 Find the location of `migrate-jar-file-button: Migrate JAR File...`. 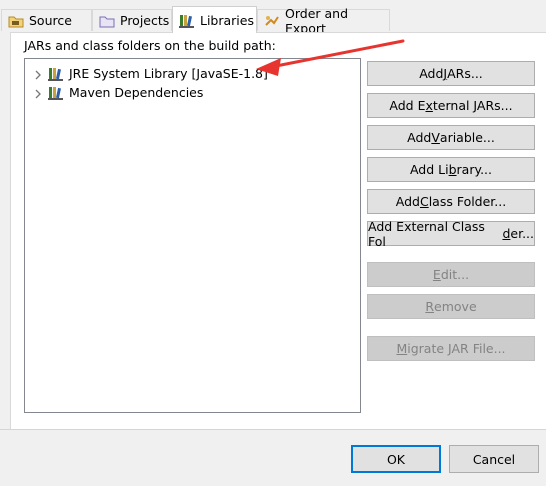

migrate-jar-file-button: Migrate JAR File... is located at coordinates (451, 348).